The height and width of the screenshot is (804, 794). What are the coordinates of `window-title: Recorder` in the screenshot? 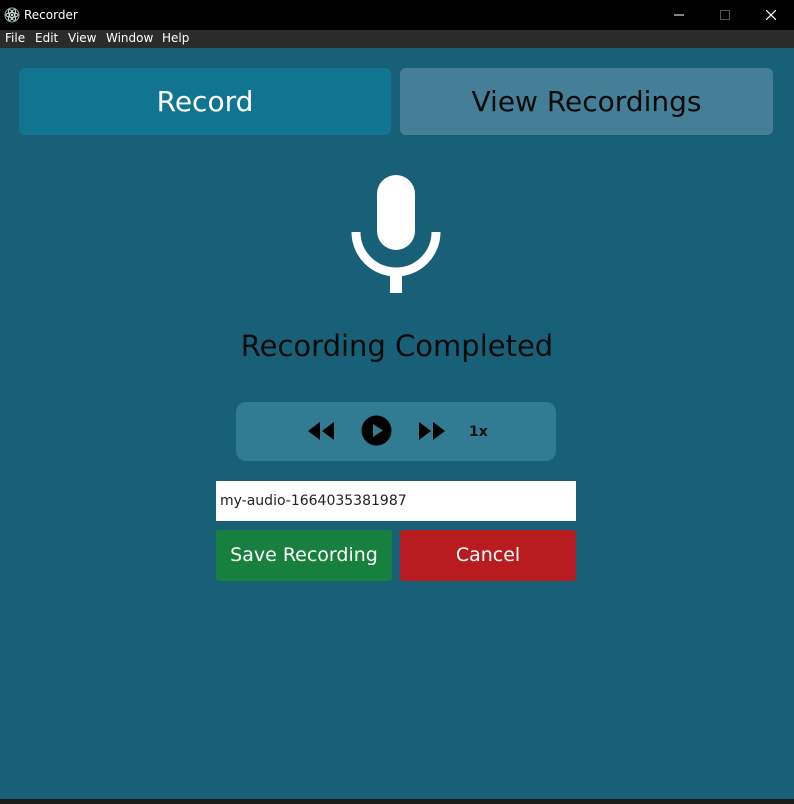 It's located at (51, 15).